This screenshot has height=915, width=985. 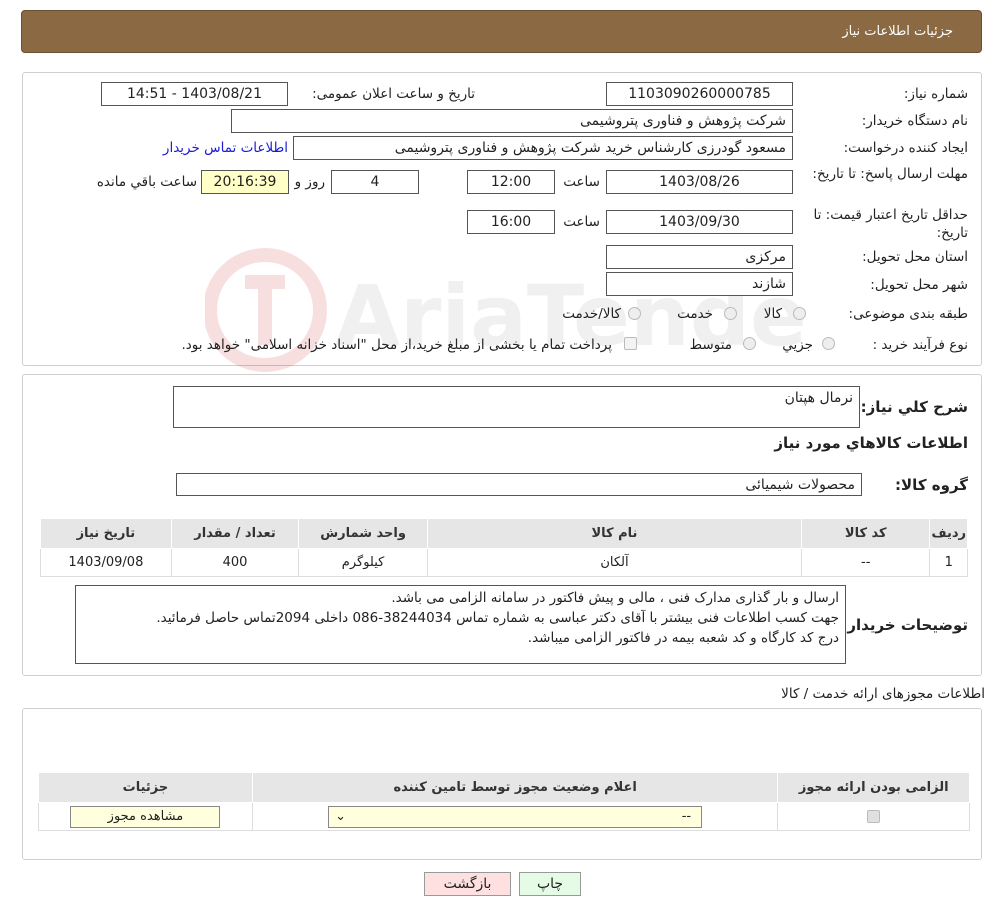 I want to click on chevron-down-icon: ⌄, so click(x=341, y=816).